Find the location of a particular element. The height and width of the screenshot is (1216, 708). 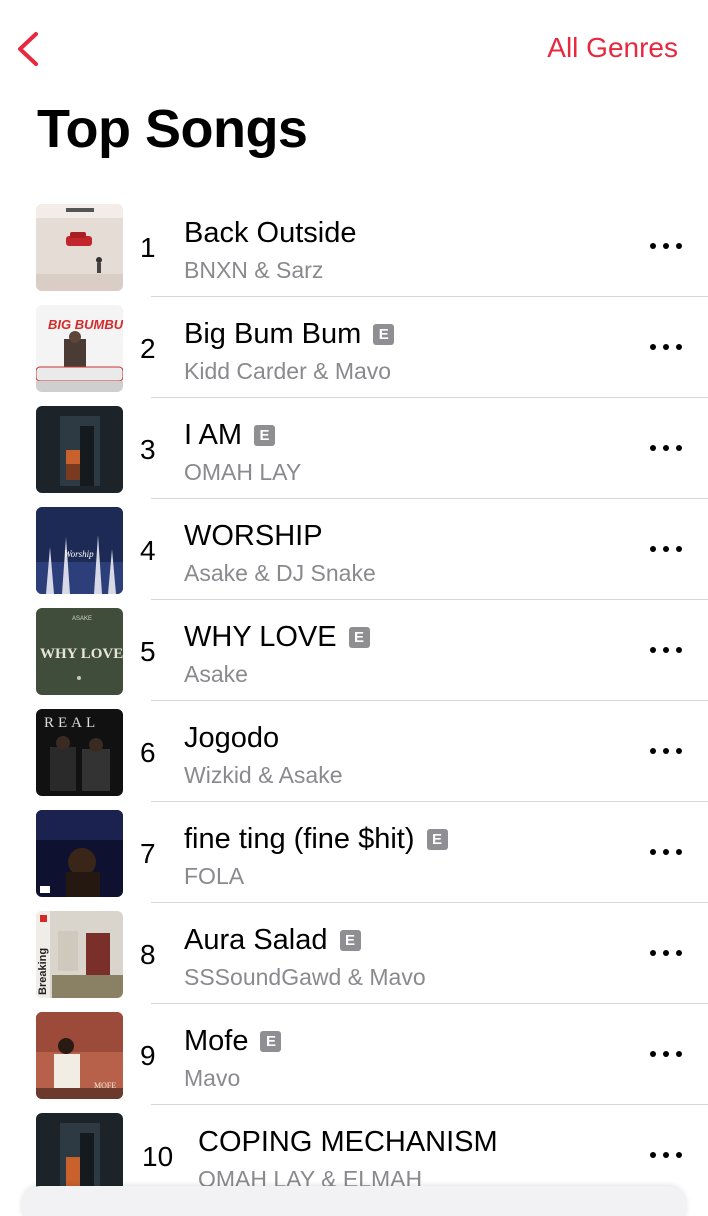

album-art-text: WHY LOVE is located at coordinates (81, 654).